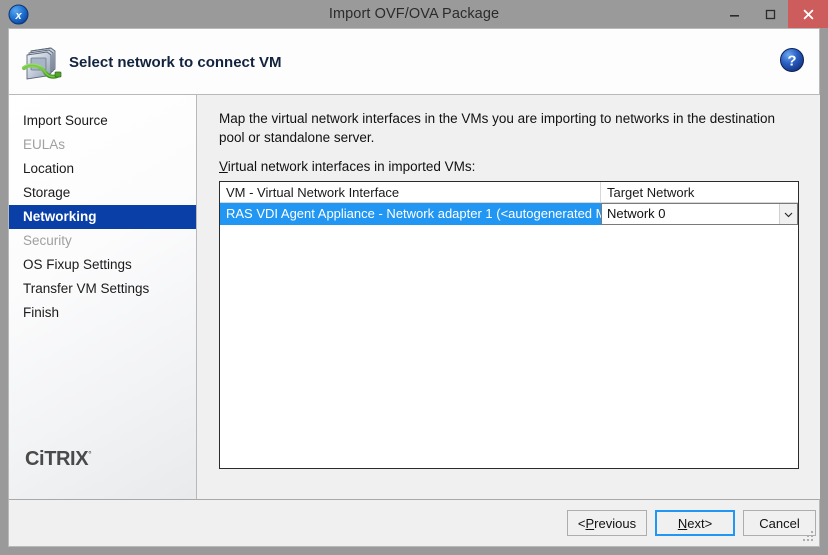 The height and width of the screenshot is (555, 828). What do you see at coordinates (86, 288) in the screenshot?
I see `sidebar-item-label: Transfer VM Settings` at bounding box center [86, 288].